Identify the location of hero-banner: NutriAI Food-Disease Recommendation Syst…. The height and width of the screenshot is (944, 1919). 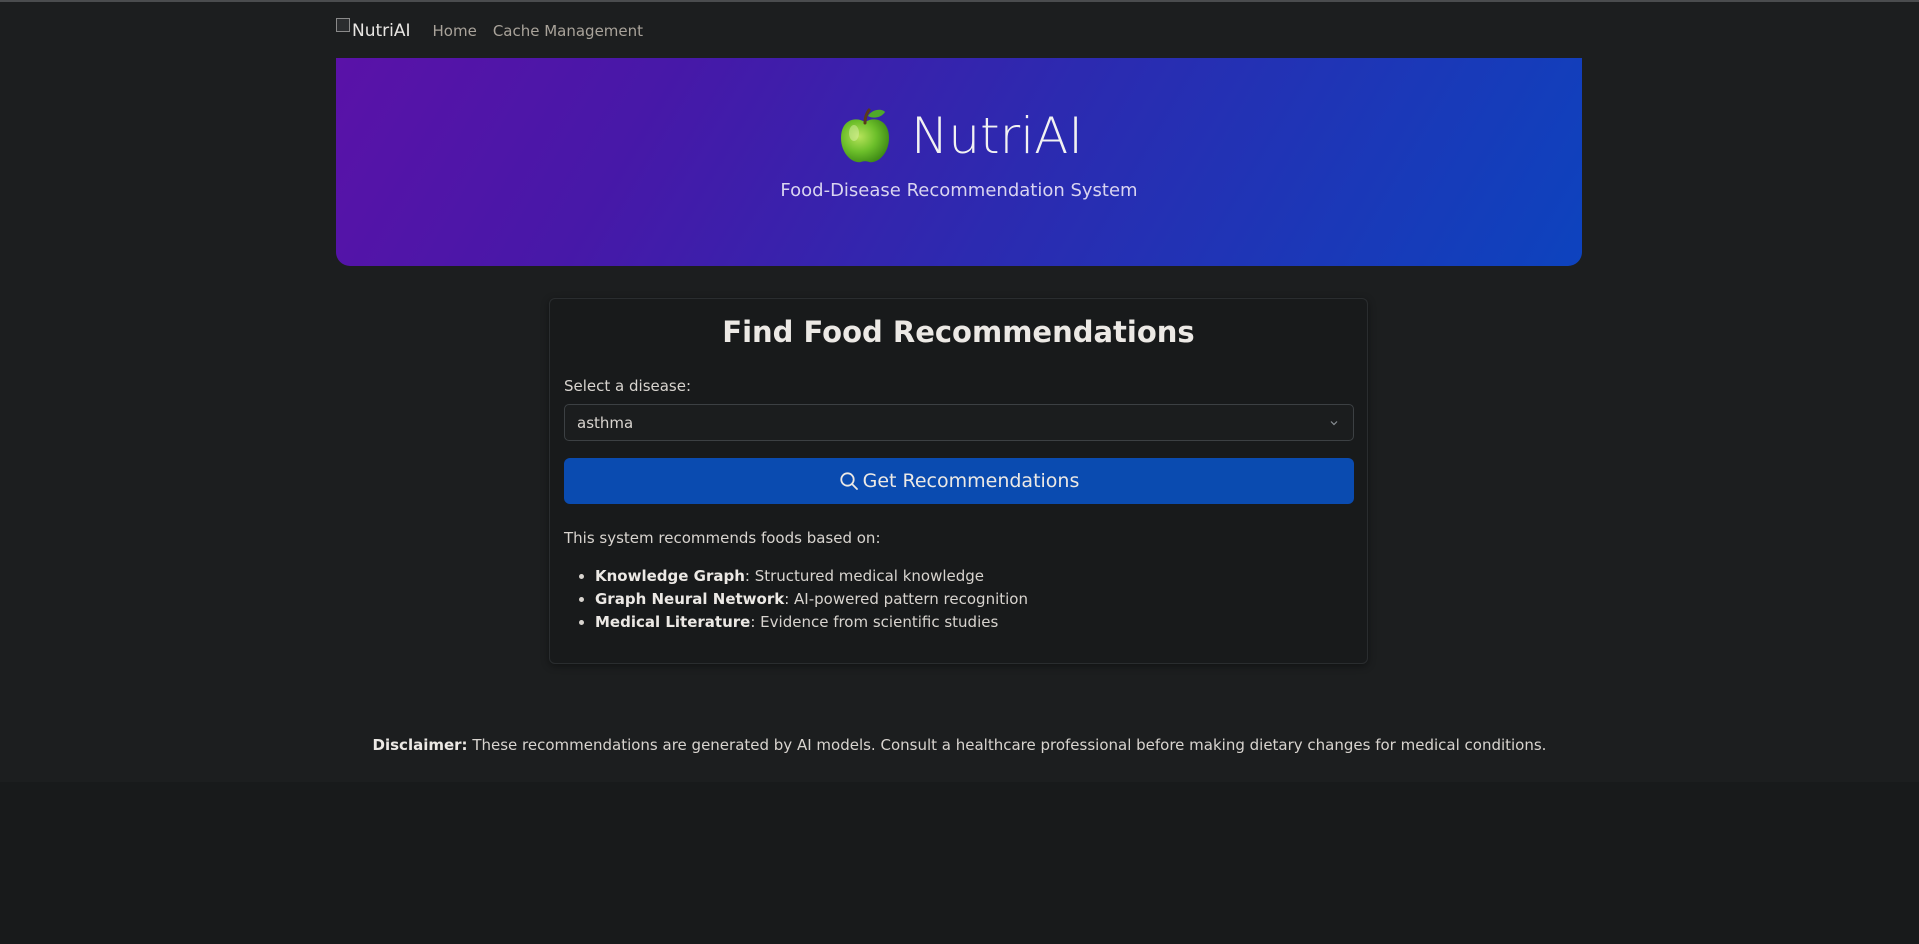
(959, 162).